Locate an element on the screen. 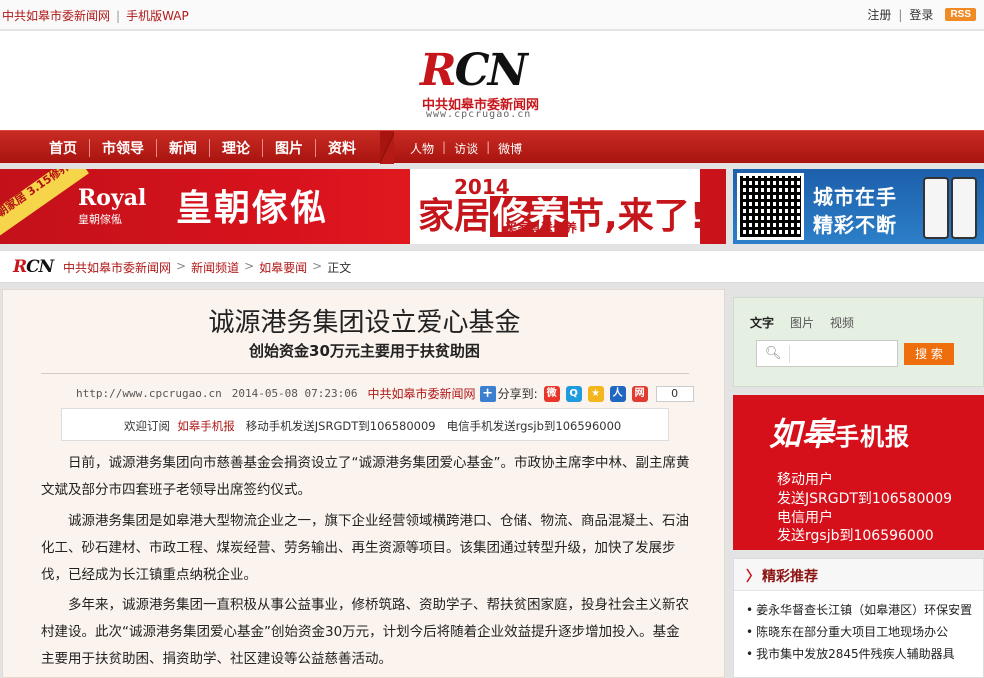  breadcrumb-trail: 中共如皋市委新闻网 > 新闻频道 > 如皋要闻 > 正文 is located at coordinates (207, 267).